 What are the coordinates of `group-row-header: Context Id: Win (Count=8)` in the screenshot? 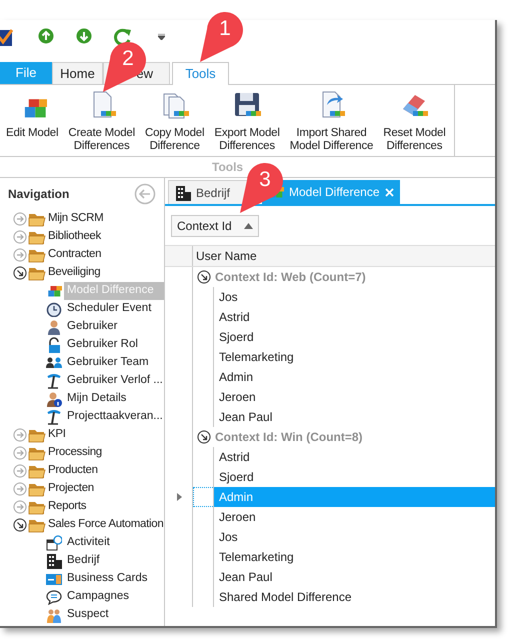 It's located at (289, 437).